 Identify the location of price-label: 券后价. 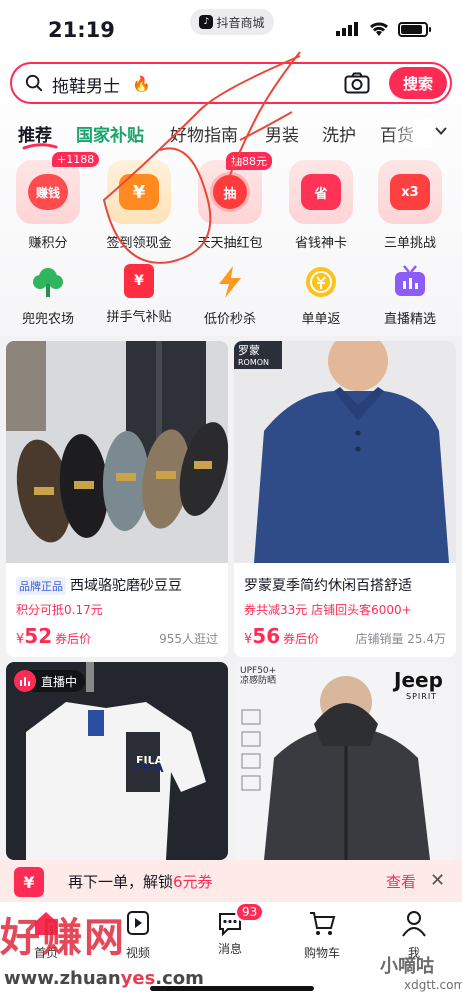
(301, 639).